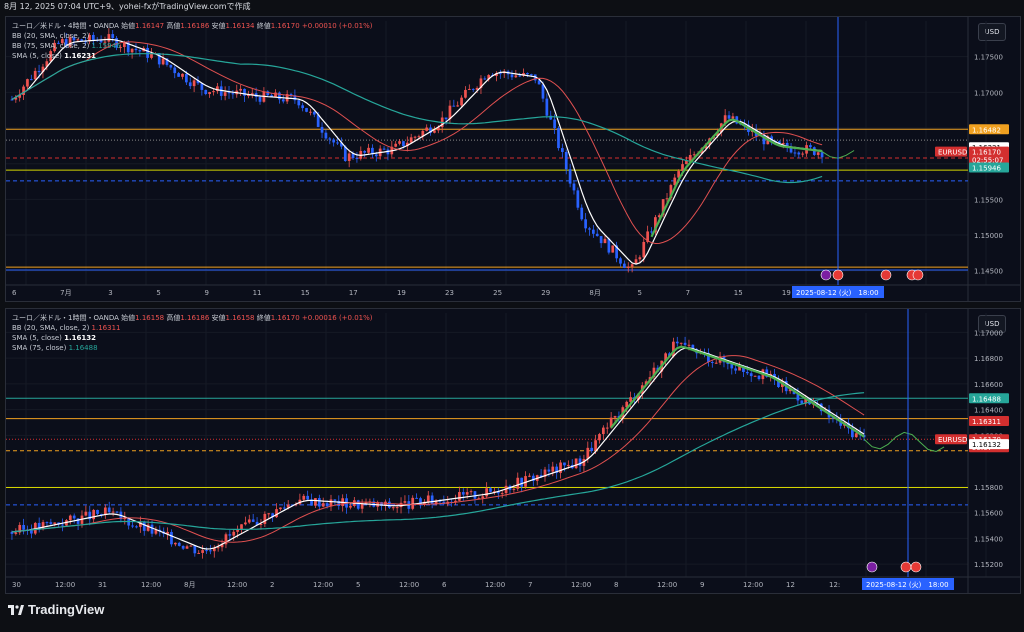 This screenshot has width=1024, height=632. What do you see at coordinates (988, 488) in the screenshot?
I see `price-tick-label: 1.15800` at bounding box center [988, 488].